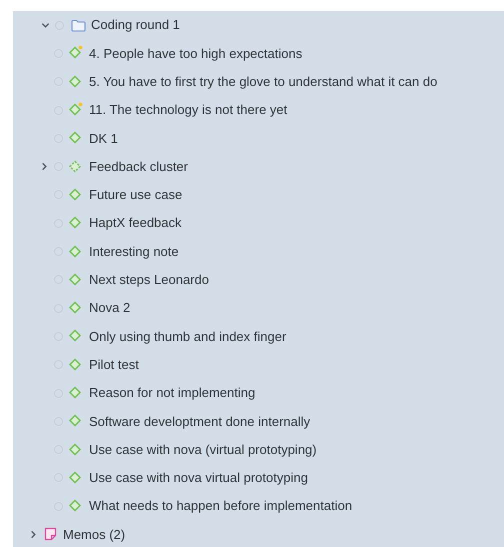  What do you see at coordinates (135, 223) in the screenshot?
I see `tree-item-label: HaptX feedback` at bounding box center [135, 223].